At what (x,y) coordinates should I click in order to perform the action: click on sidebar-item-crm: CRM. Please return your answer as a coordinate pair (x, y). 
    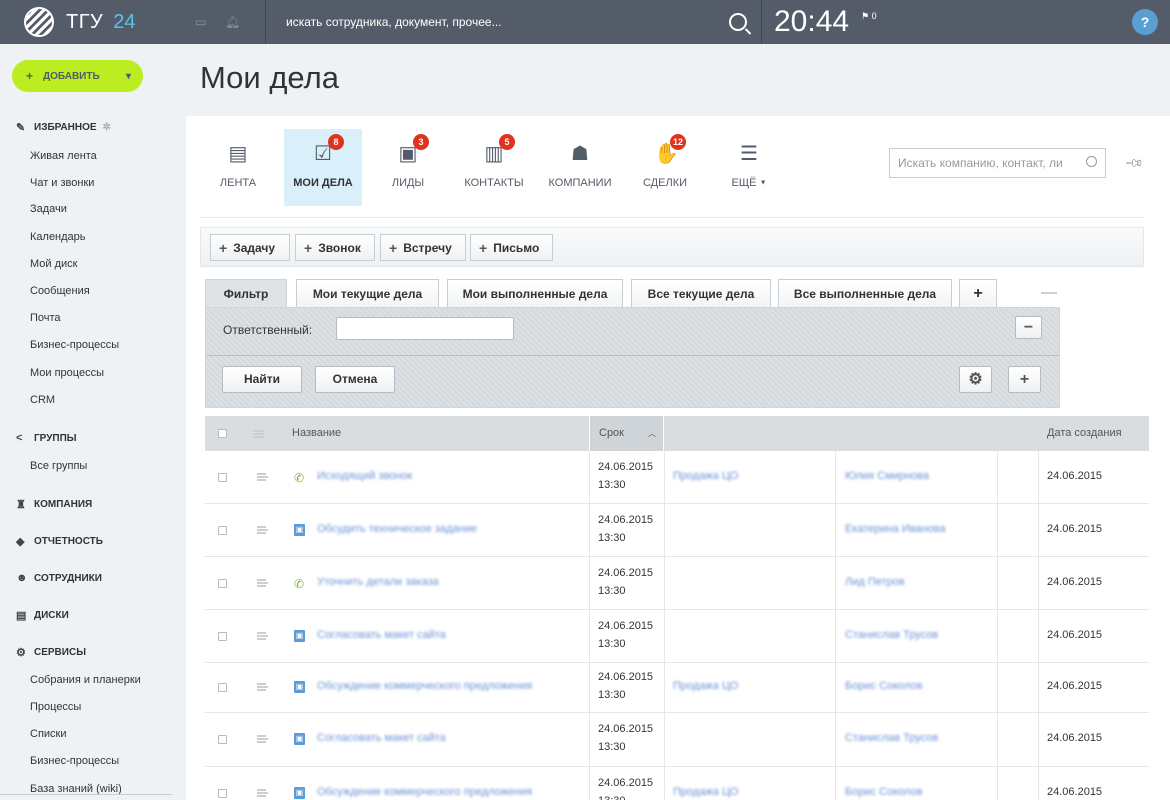
    Looking at the image, I should click on (42, 400).